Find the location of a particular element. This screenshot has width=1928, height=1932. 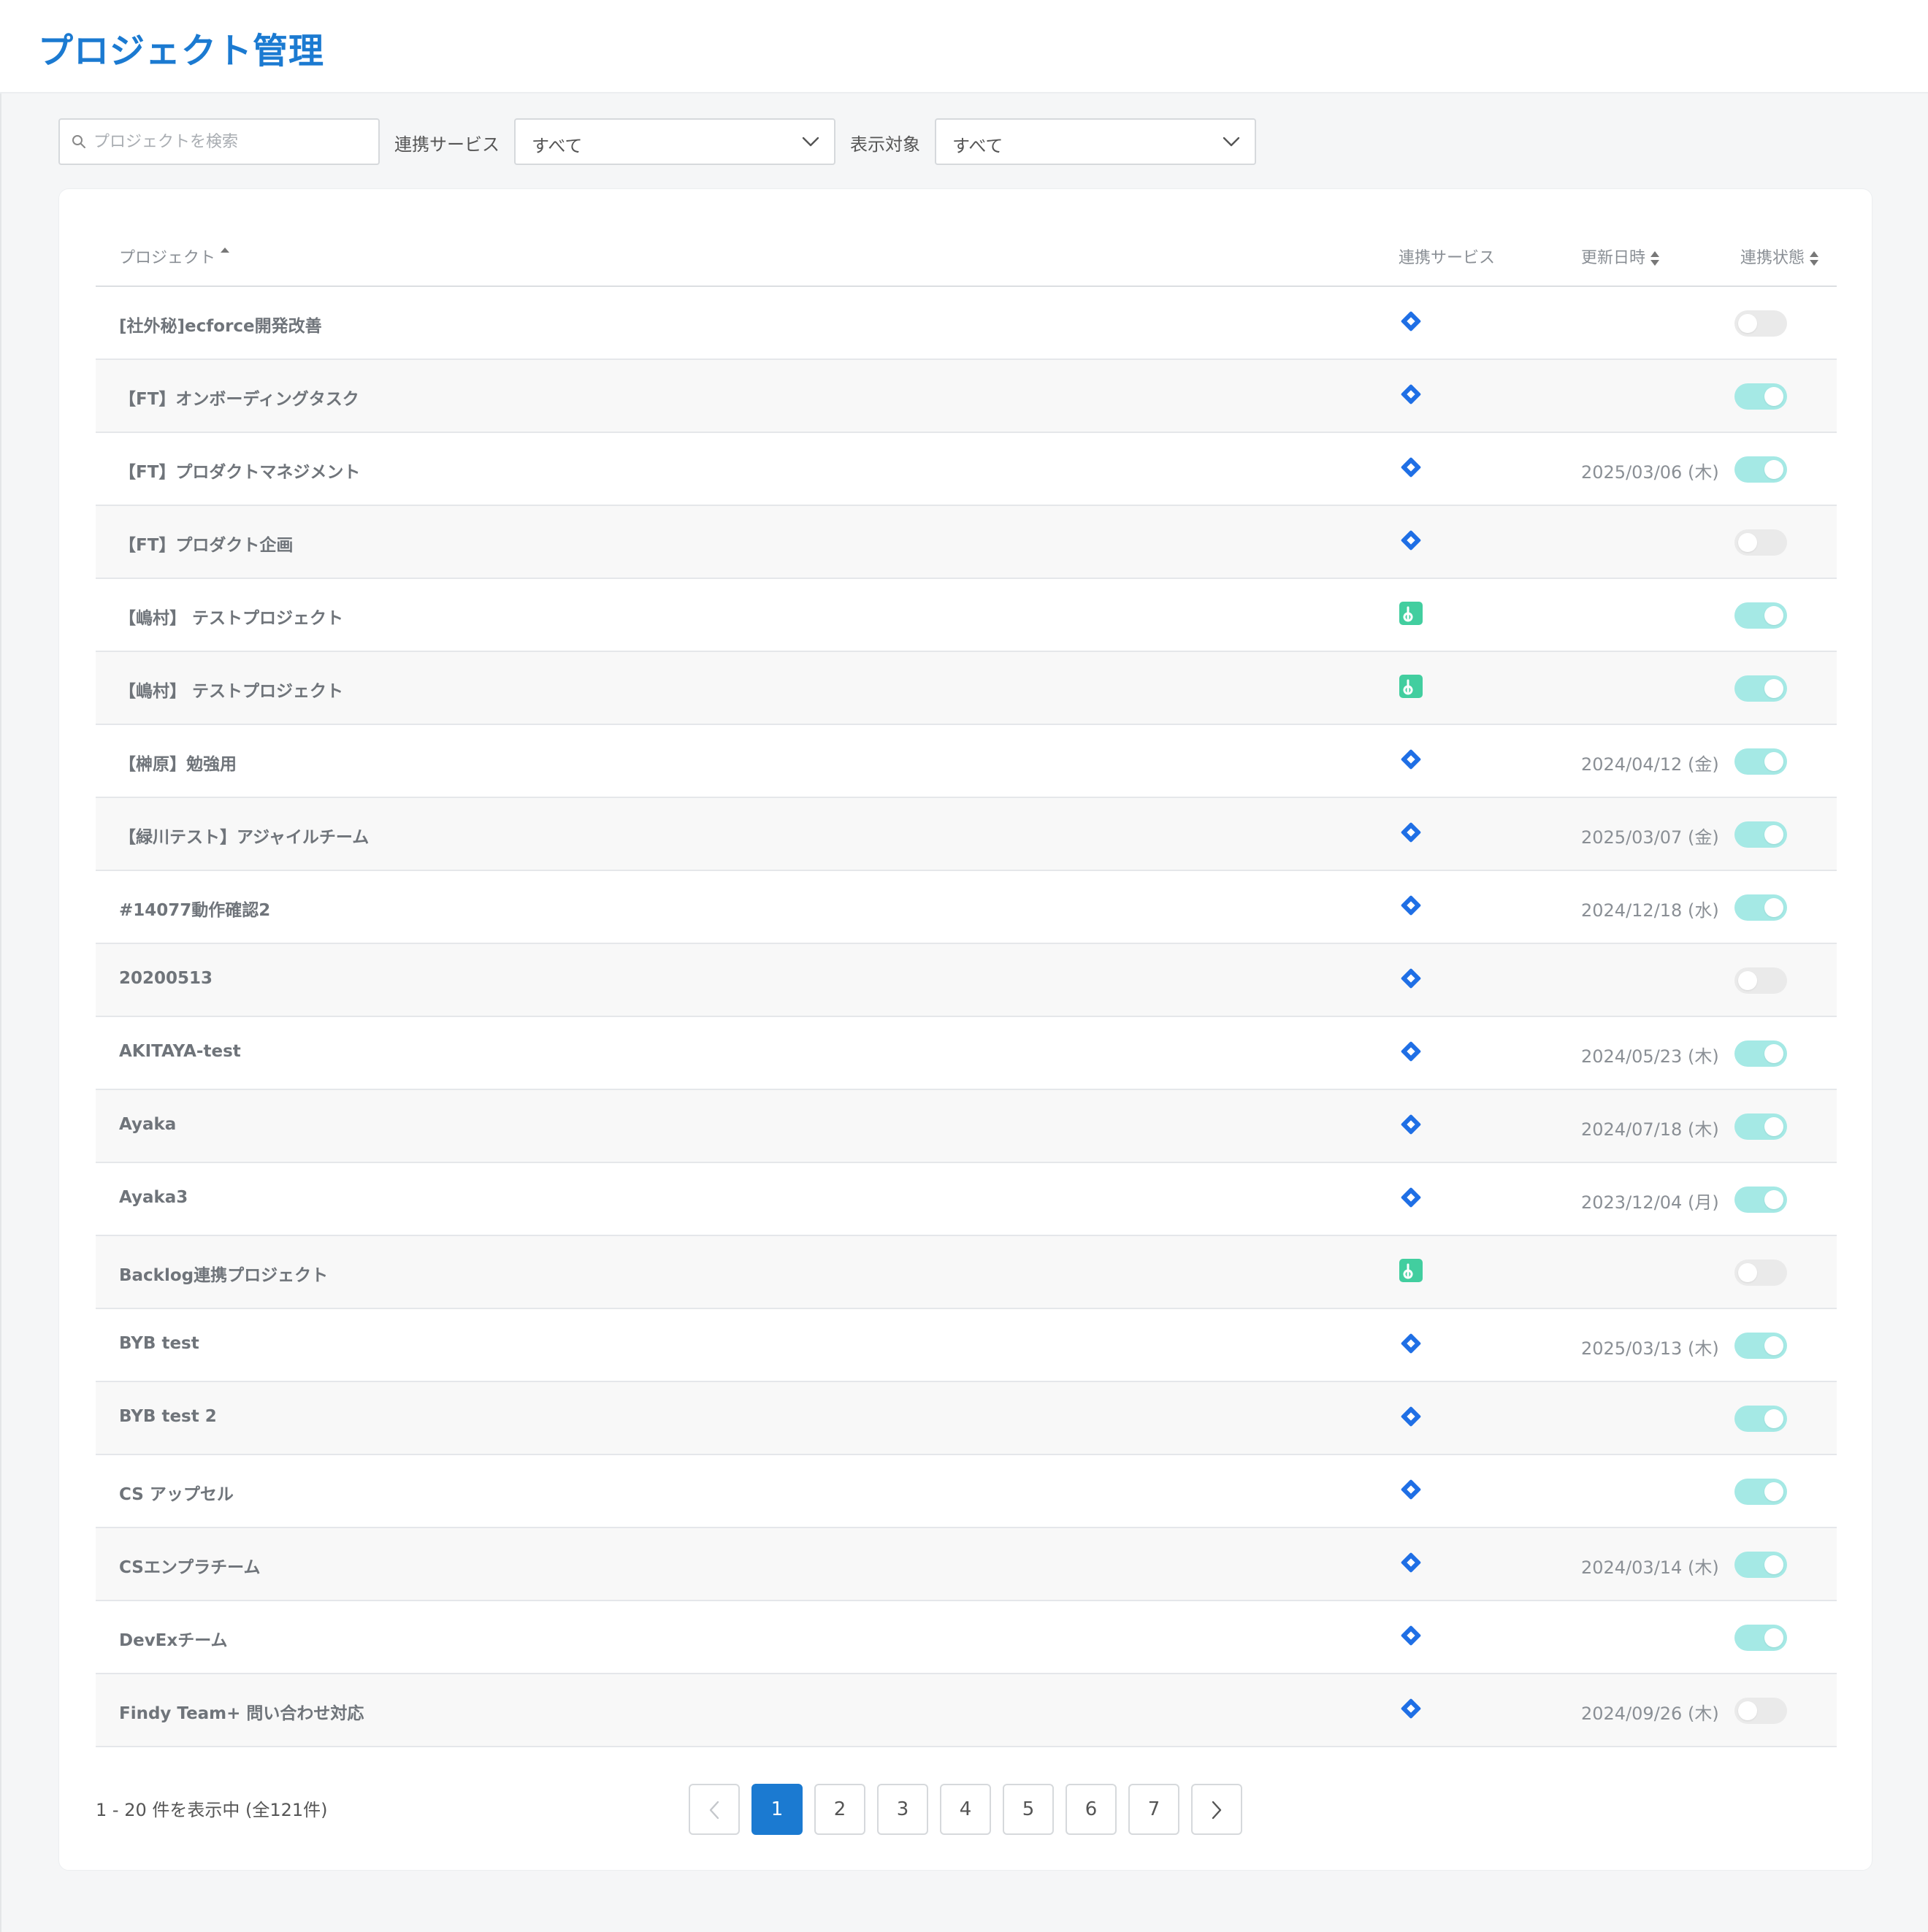

table-row: Ayaka 2024/07/18 (木) is located at coordinates (967, 1126).